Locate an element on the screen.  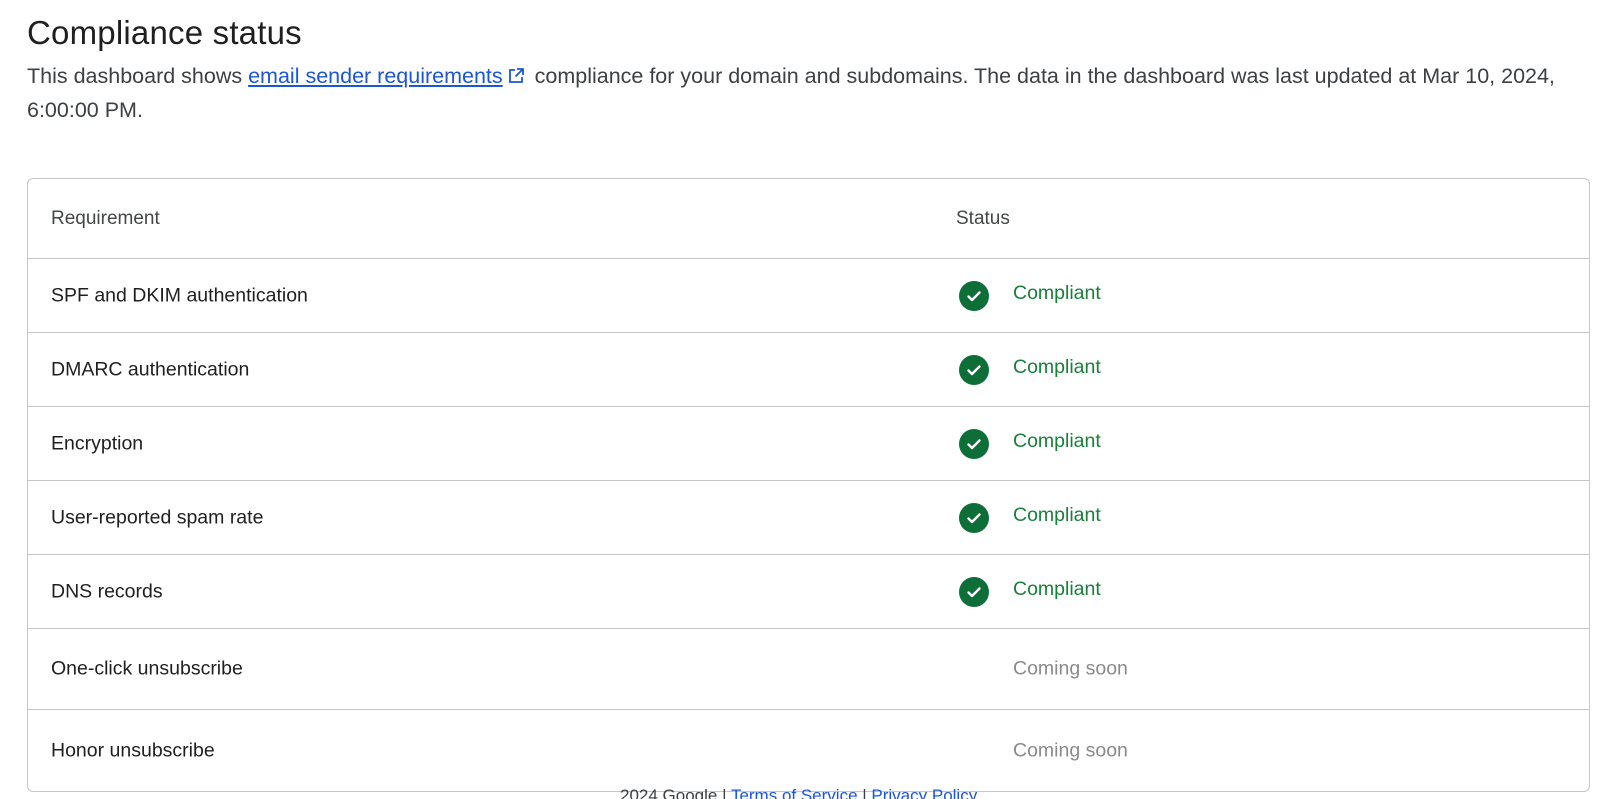
requirement-cell: DMARC authentication is located at coordinates (150, 369).